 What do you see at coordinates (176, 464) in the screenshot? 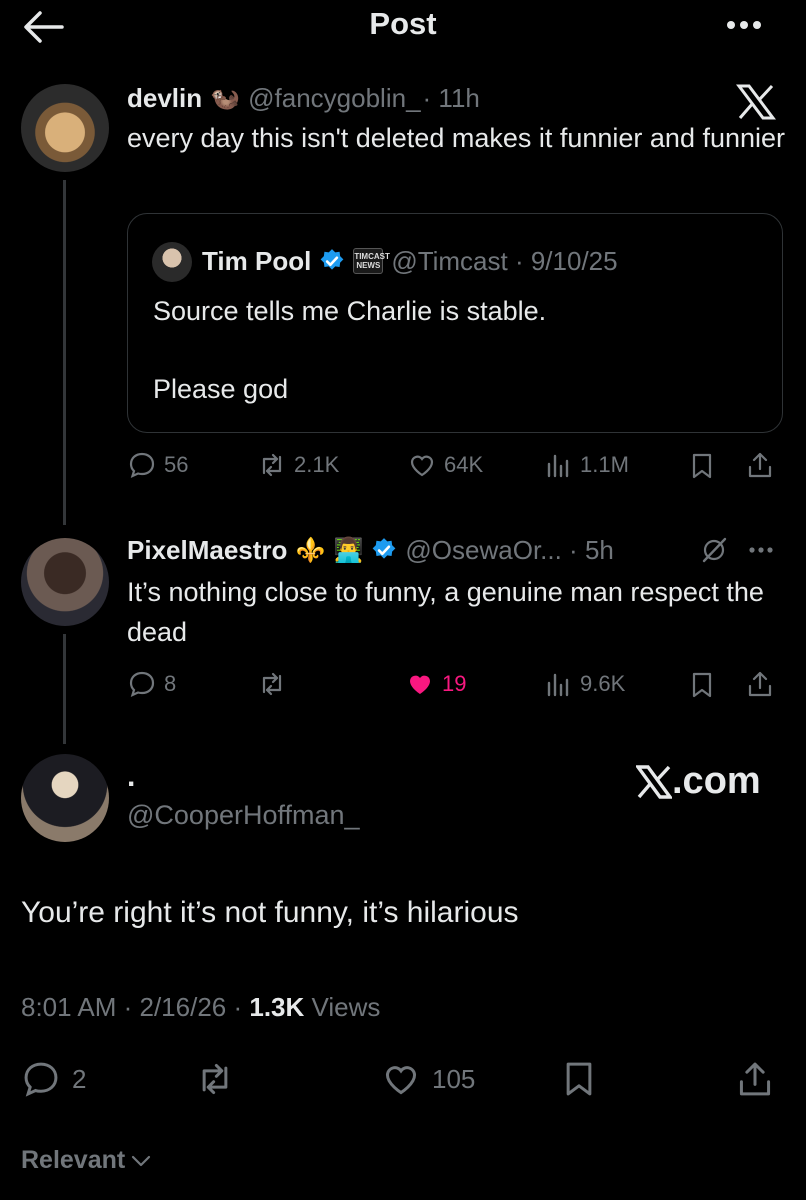
I see `reply-count: 56` at bounding box center [176, 464].